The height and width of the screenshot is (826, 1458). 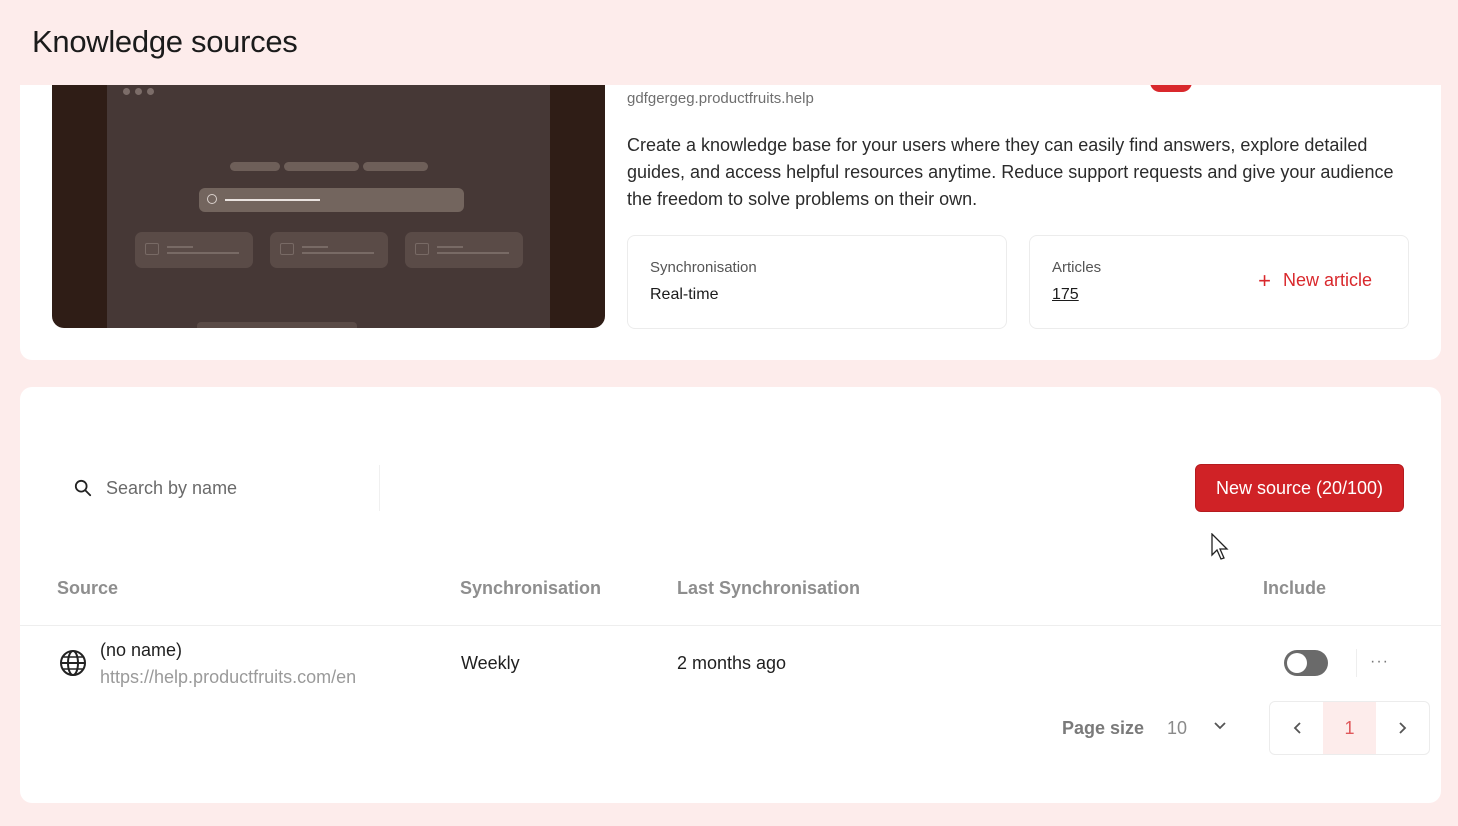 I want to click on page-header: Knowledge sources, so click(x=729, y=42).